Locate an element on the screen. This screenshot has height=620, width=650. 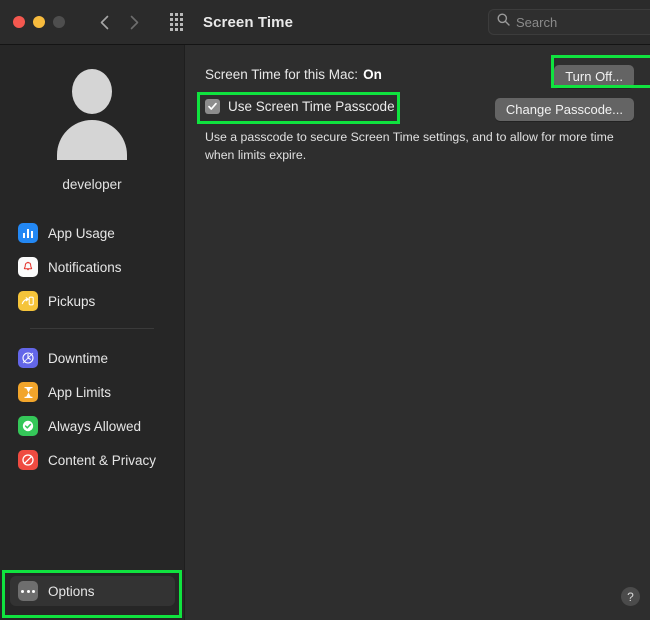
bell-icon is located at coordinates (28, 267).